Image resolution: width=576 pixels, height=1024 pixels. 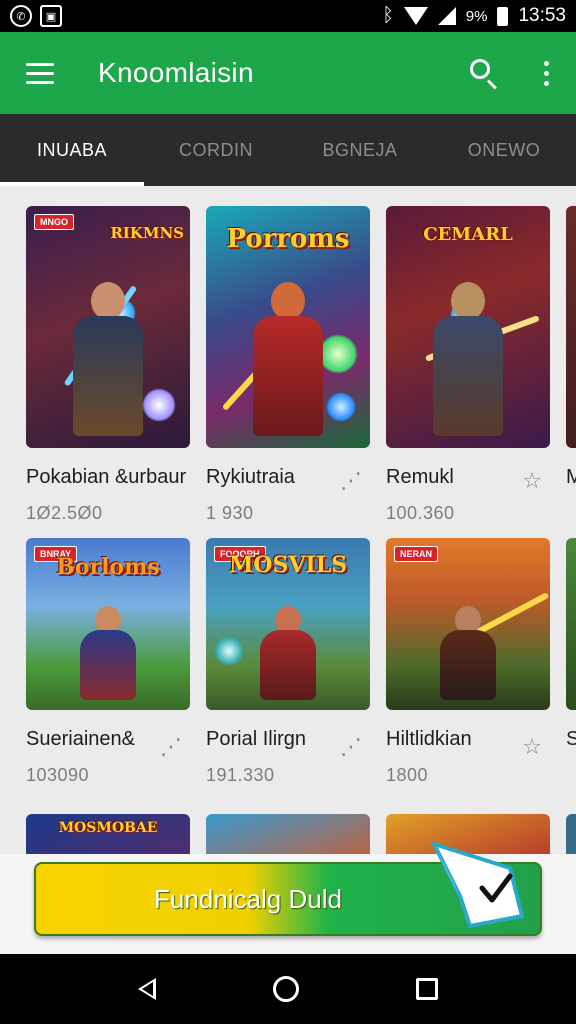 I want to click on game-thumbnail: MOSMOBAE, so click(x=108, y=834).